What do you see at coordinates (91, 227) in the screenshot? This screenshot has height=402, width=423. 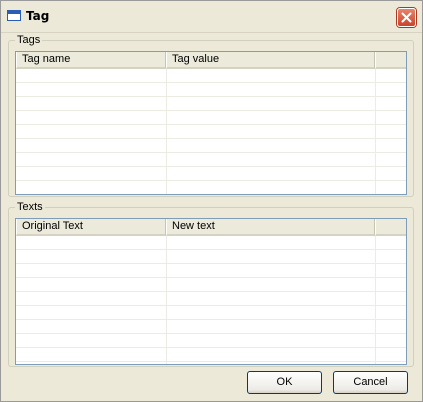 I see `column-header-original-text: Original Text` at bounding box center [91, 227].